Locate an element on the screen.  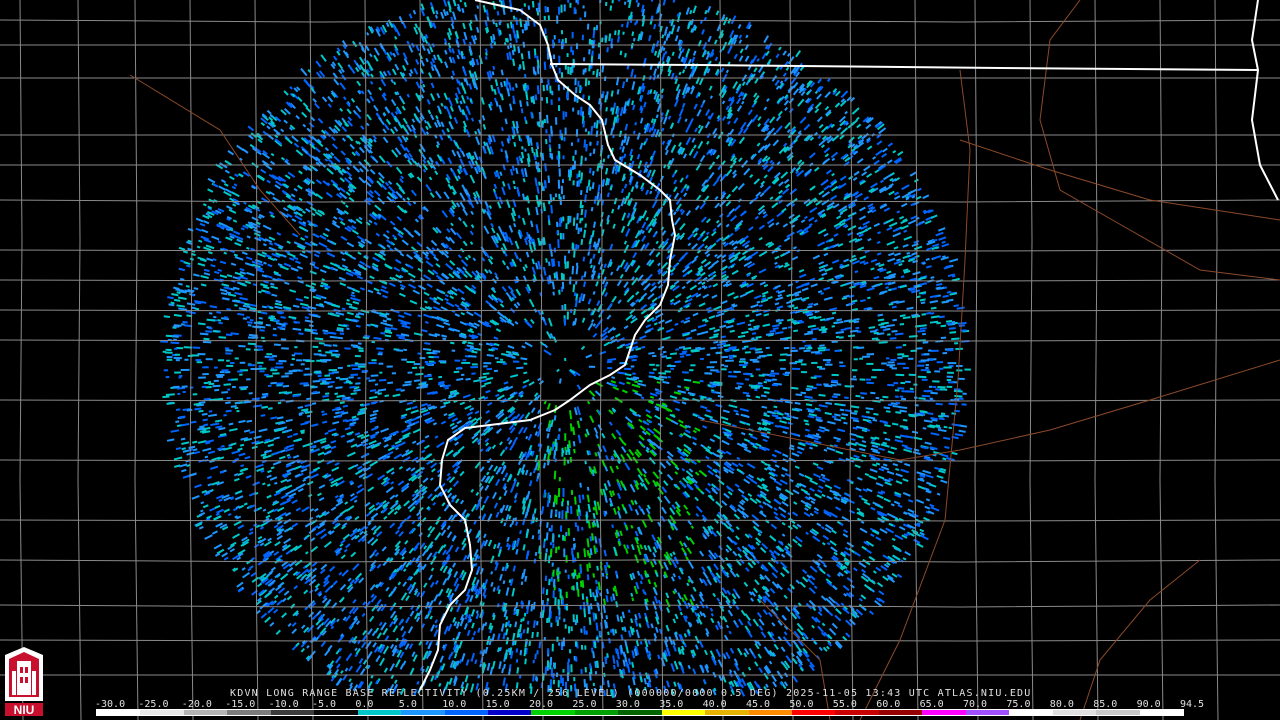
logo-text: NIU is located at coordinates (24, 710).